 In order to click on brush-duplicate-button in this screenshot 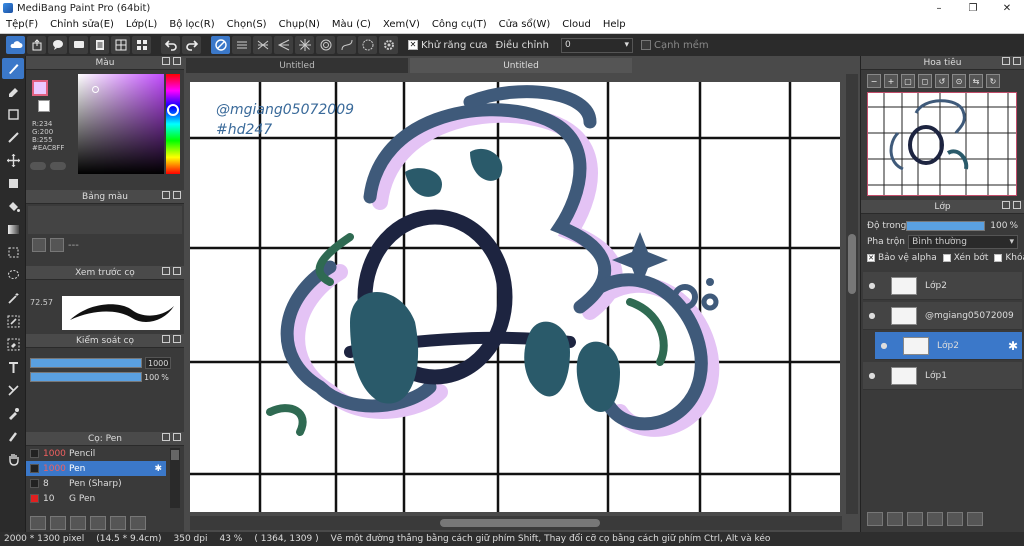, I will do `click(98, 523)`.